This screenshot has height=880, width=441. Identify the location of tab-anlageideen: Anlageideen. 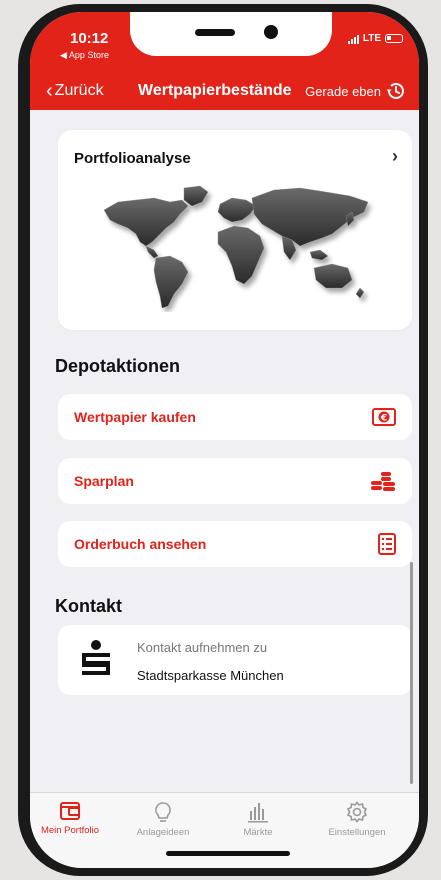
(163, 819).